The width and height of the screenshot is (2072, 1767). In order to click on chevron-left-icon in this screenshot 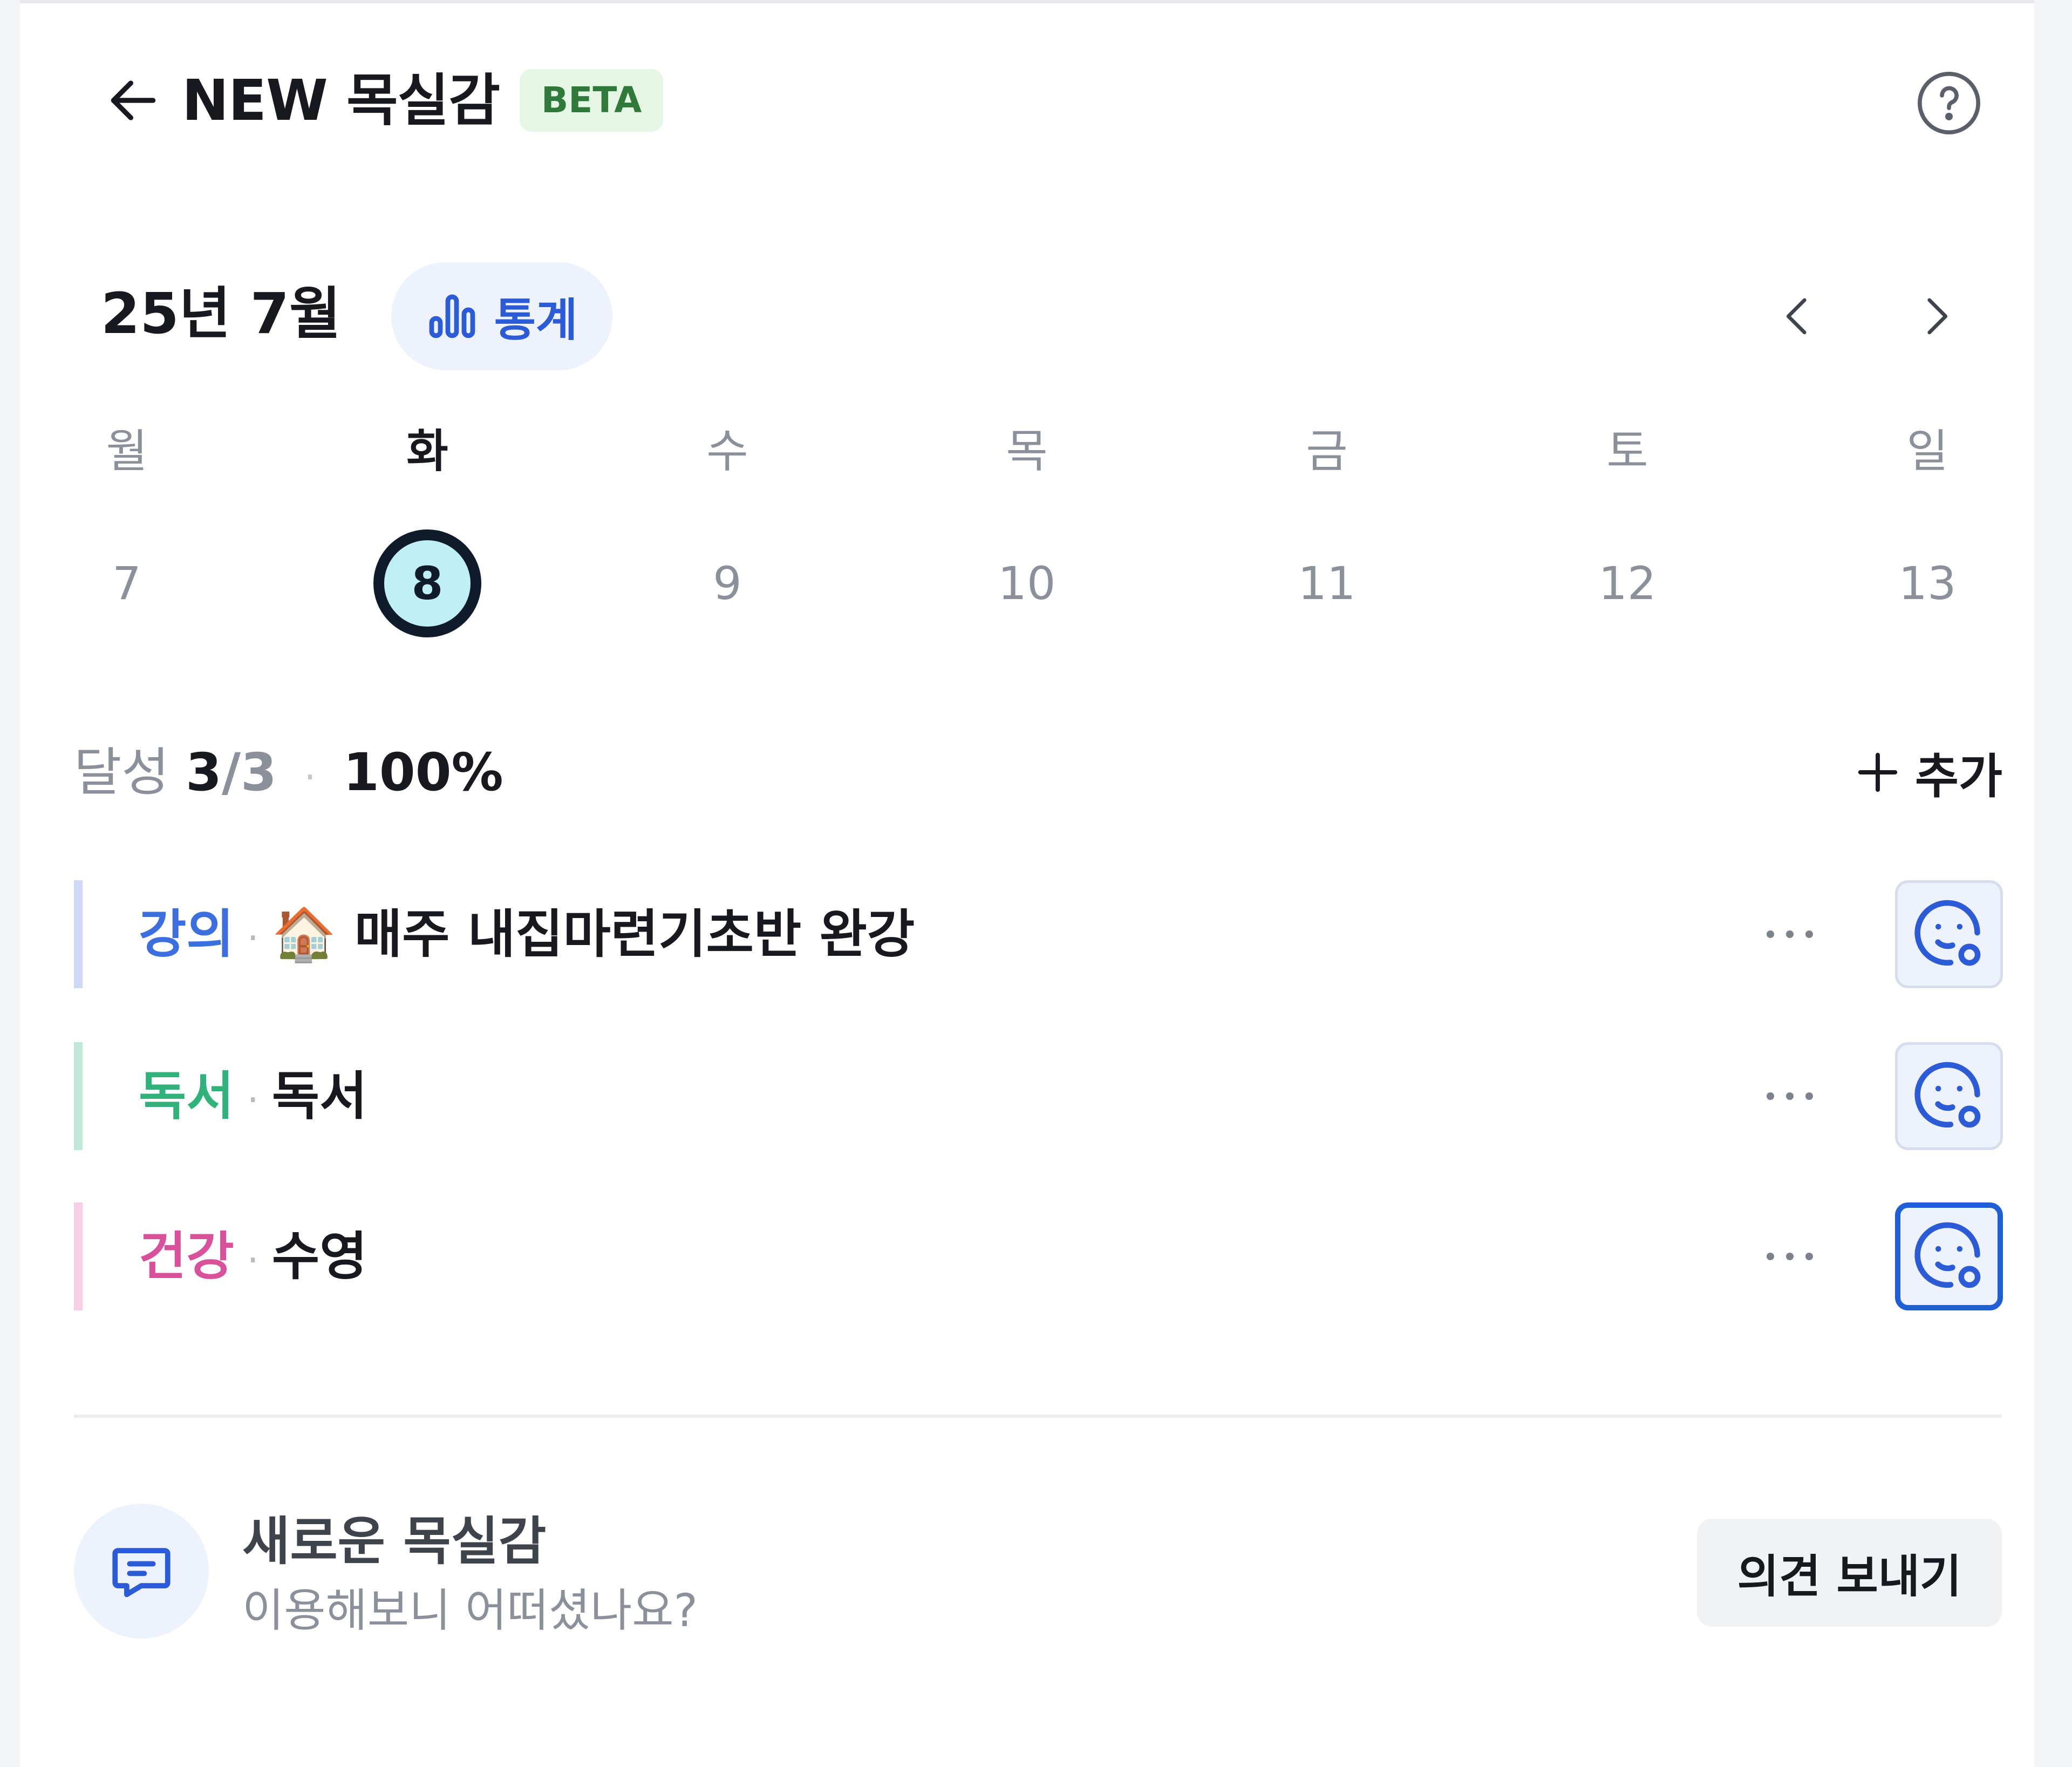, I will do `click(1796, 316)`.